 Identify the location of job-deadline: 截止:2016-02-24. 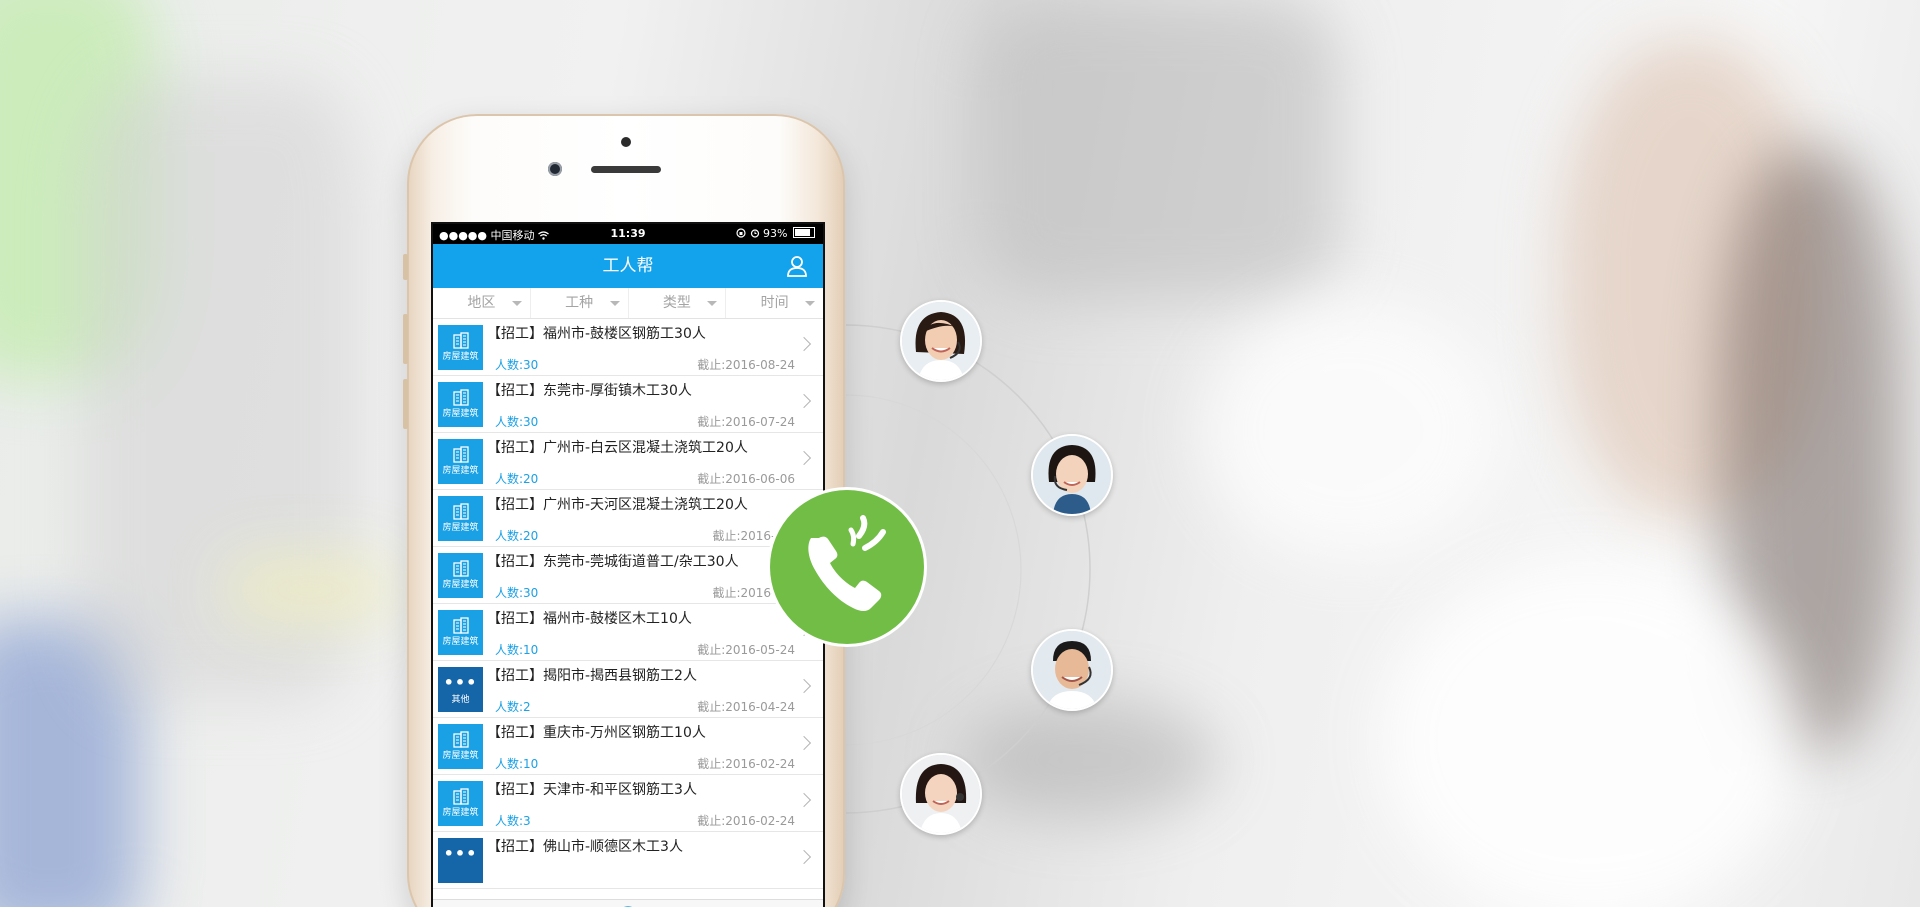
(746, 821).